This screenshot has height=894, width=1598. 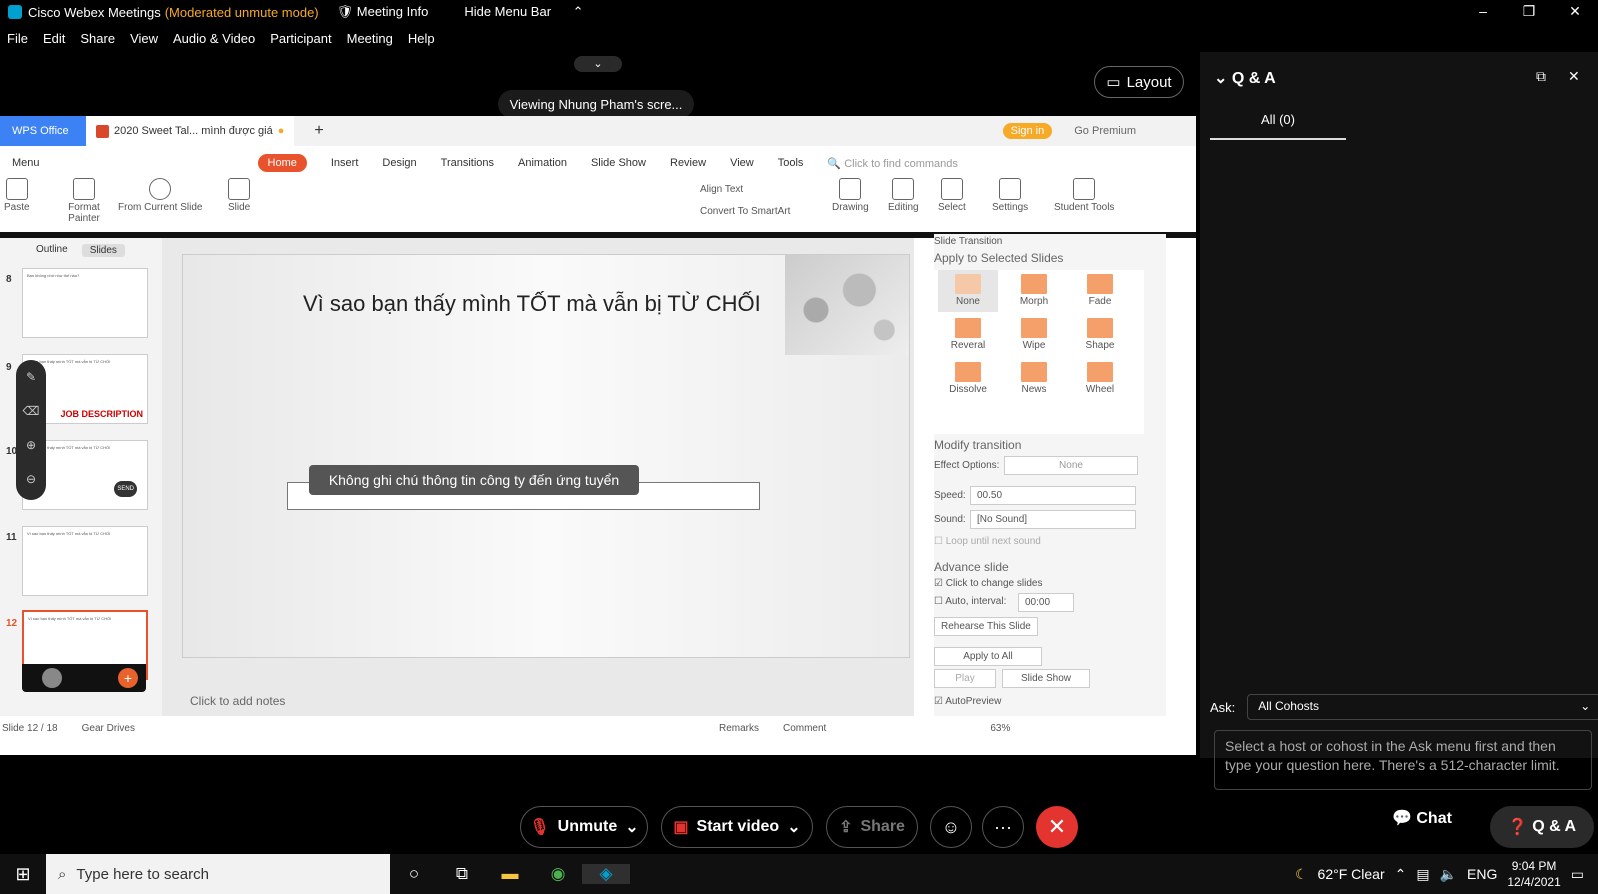 I want to click on tab-menu: Menu, so click(x=26, y=163).